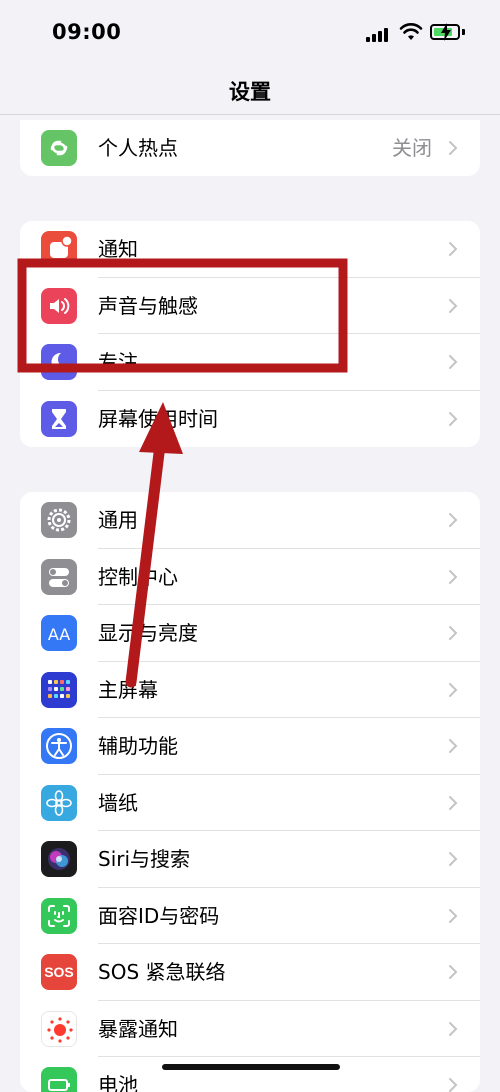 The width and height of the screenshot is (500, 1092). What do you see at coordinates (250, 803) in the screenshot?
I see `settings-row-wallpaper: 墙纸` at bounding box center [250, 803].